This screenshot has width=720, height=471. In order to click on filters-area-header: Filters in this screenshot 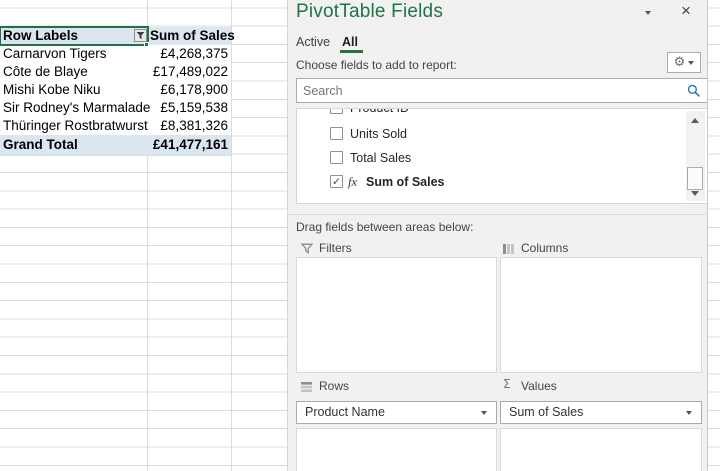, I will do `click(360, 249)`.